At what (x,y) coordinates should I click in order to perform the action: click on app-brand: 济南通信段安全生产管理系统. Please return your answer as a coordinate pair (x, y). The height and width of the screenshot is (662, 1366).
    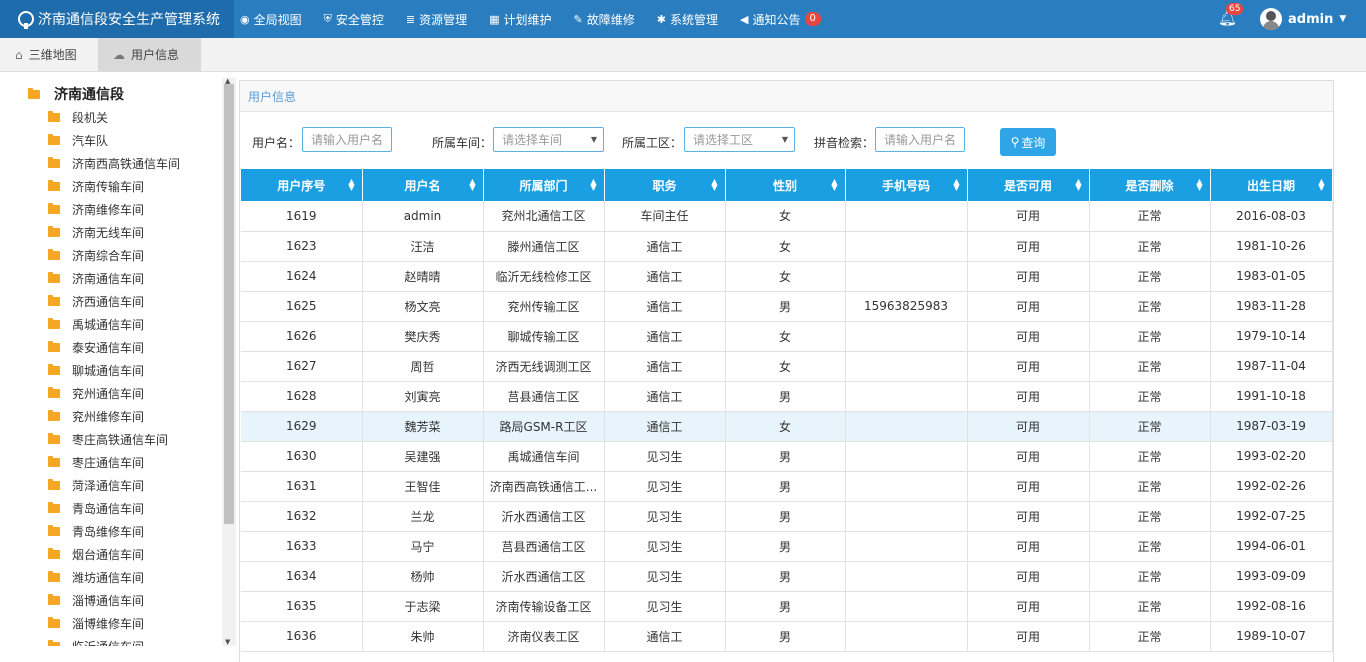
    Looking at the image, I should click on (117, 19).